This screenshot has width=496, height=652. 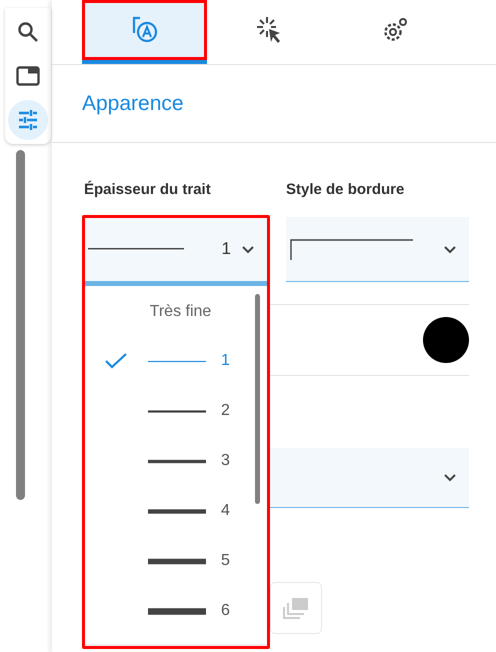 What do you see at coordinates (180, 312) in the screenshot?
I see `dropdown-header: Très fine` at bounding box center [180, 312].